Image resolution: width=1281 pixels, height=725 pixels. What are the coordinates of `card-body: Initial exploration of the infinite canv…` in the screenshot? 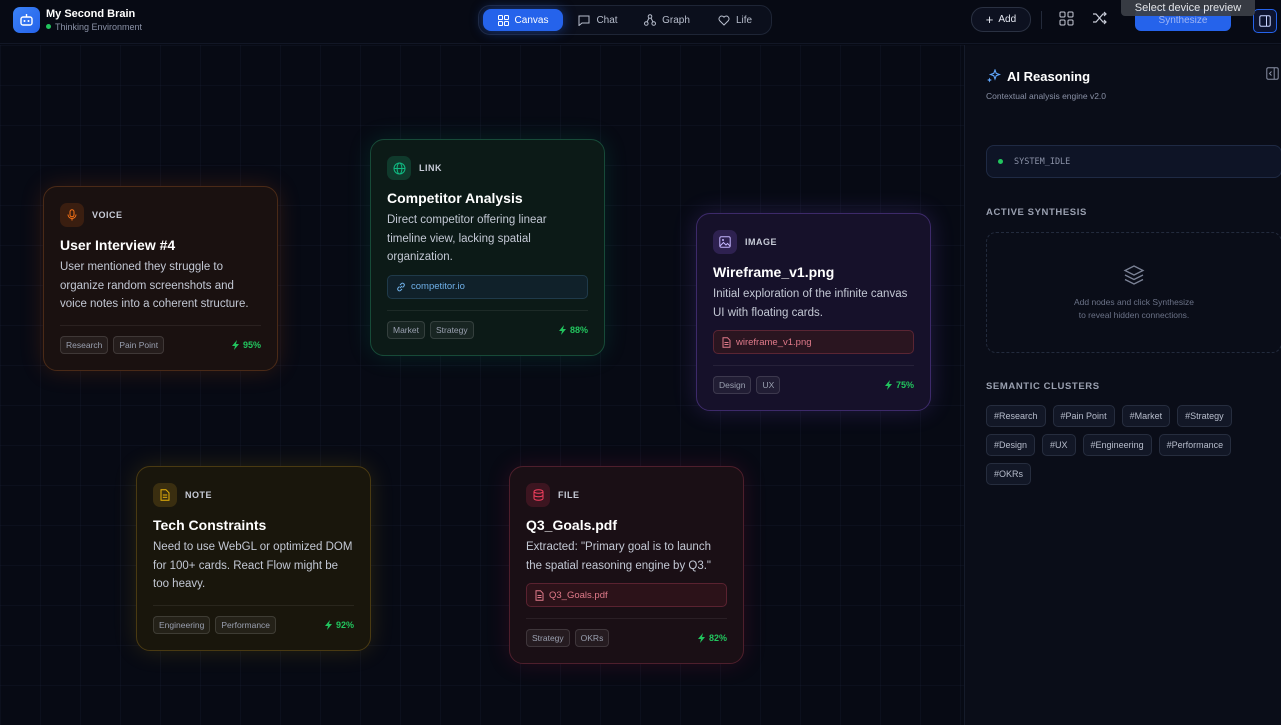 It's located at (810, 303).